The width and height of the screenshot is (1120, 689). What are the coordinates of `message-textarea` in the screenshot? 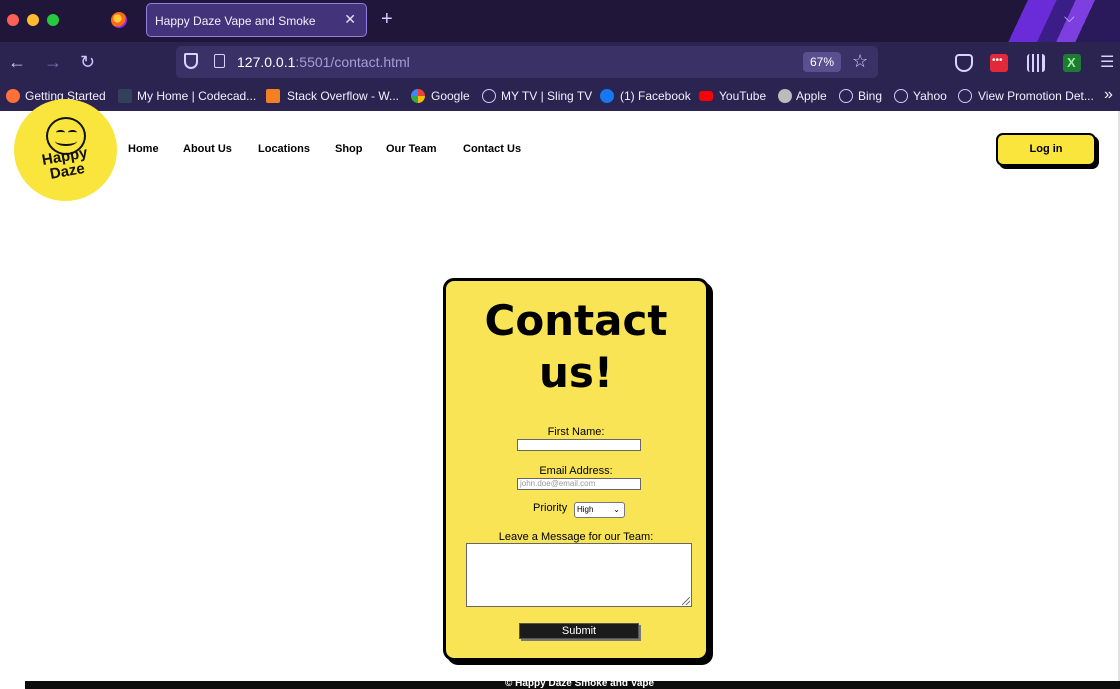 It's located at (579, 575).